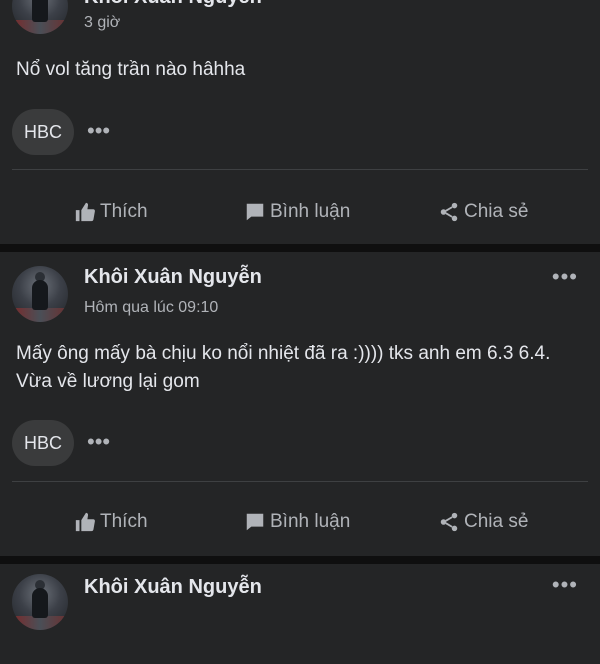 The width and height of the screenshot is (600, 664). What do you see at coordinates (151, 308) in the screenshot?
I see `post-time: Hôm qua lúc 09:10` at bounding box center [151, 308].